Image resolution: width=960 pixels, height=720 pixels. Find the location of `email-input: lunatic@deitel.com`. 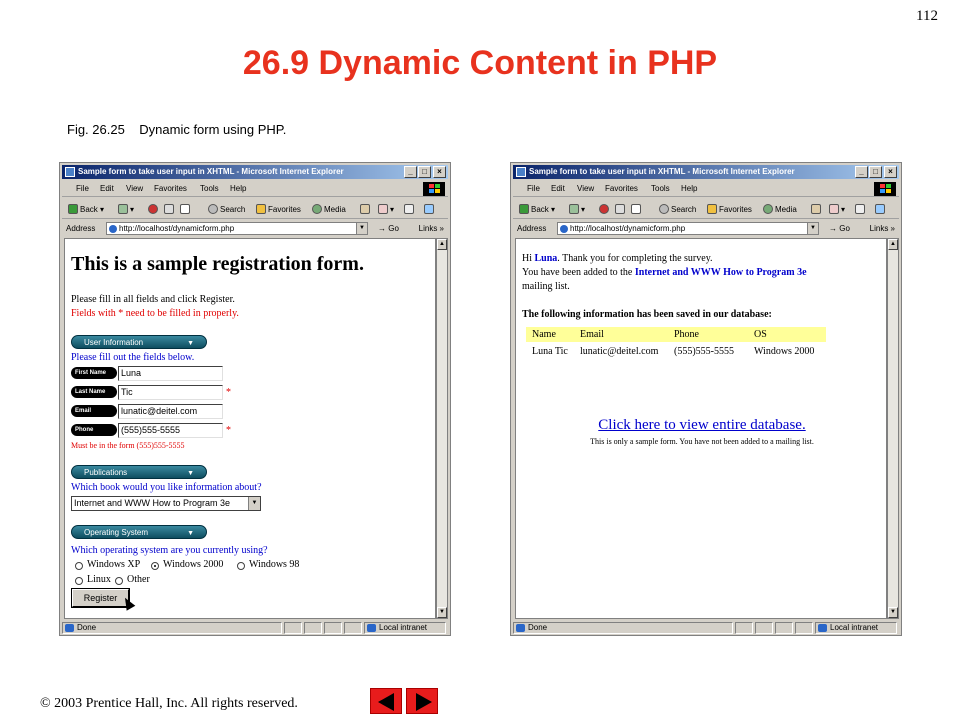

email-input: lunatic@deitel.com is located at coordinates (170, 411).